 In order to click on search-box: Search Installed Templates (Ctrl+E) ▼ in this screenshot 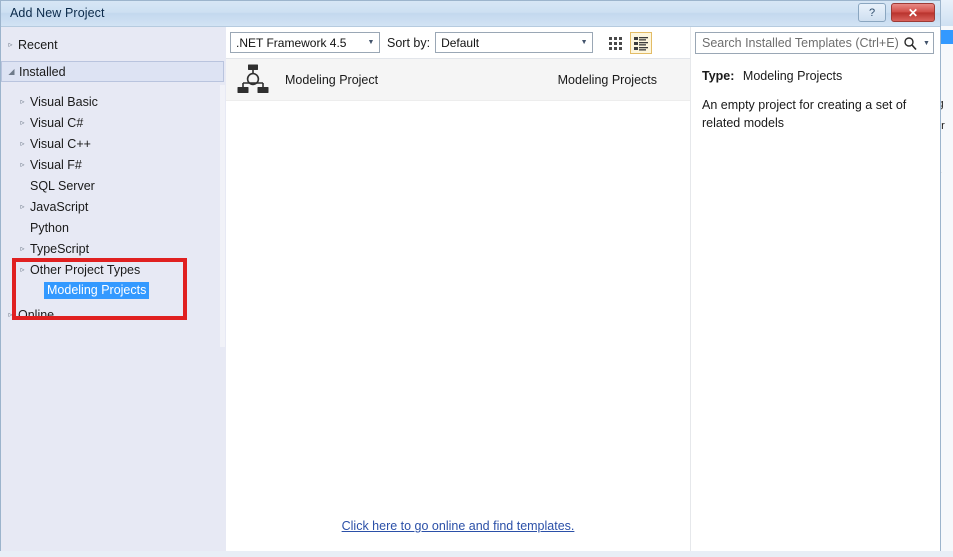, I will do `click(814, 43)`.